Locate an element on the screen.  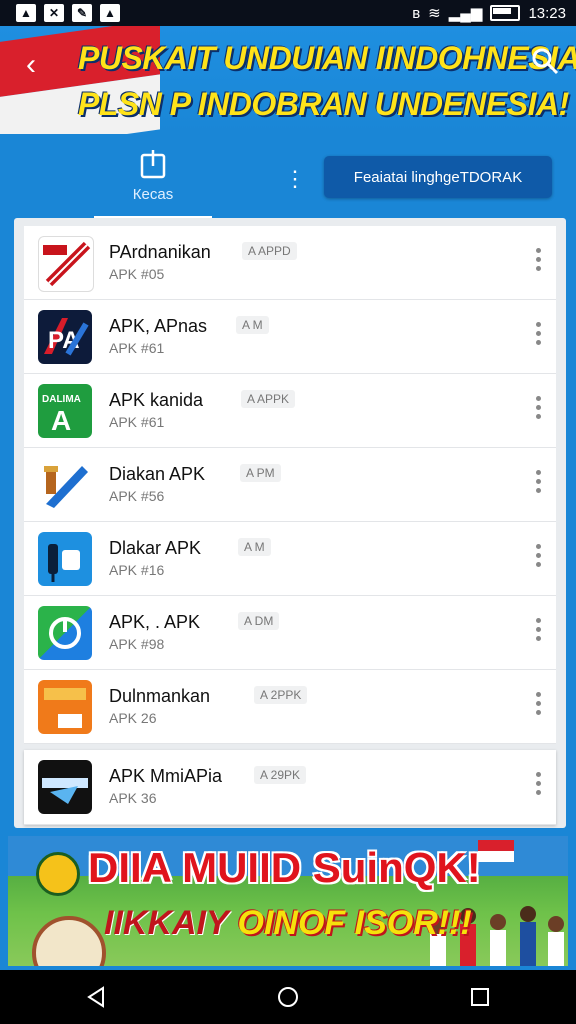
clock: 13:23 is located at coordinates (547, 13).